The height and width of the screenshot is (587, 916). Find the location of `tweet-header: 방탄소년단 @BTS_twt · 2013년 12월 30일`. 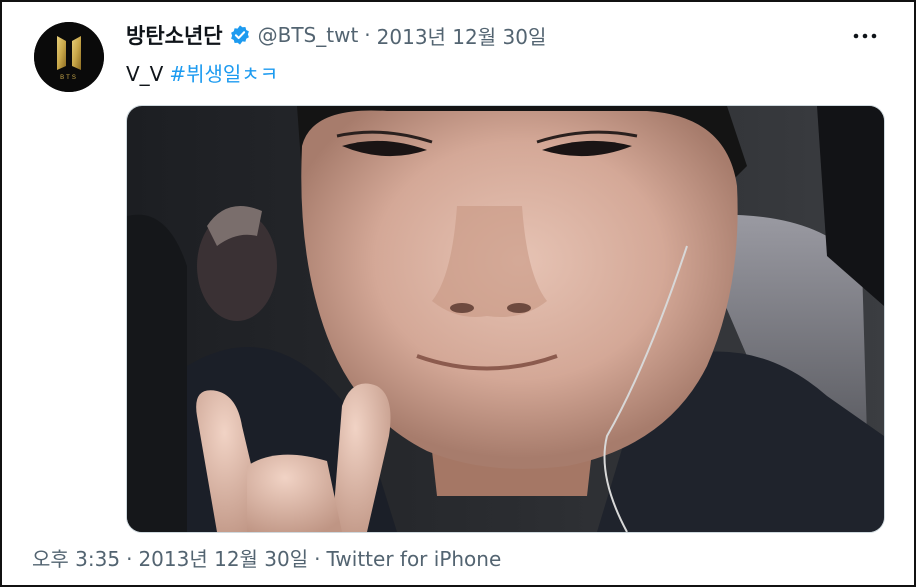

tweet-header: 방탄소년단 @BTS_twt · 2013년 12월 30일 is located at coordinates (336, 35).